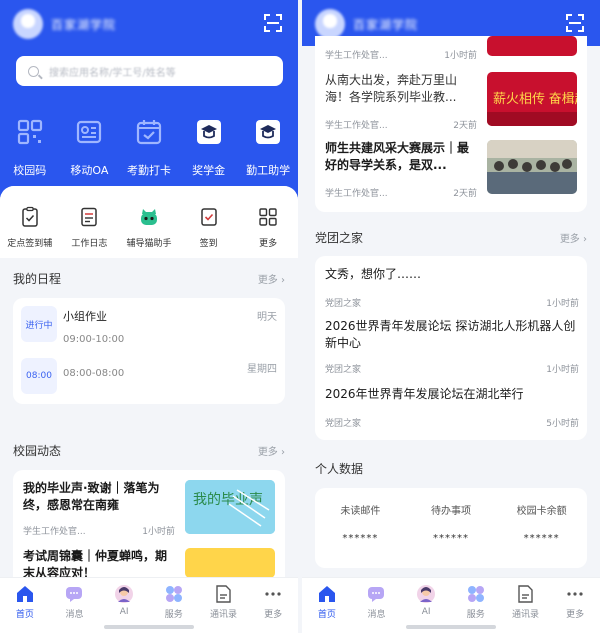  I want to click on news-time: 5小时前, so click(562, 424).